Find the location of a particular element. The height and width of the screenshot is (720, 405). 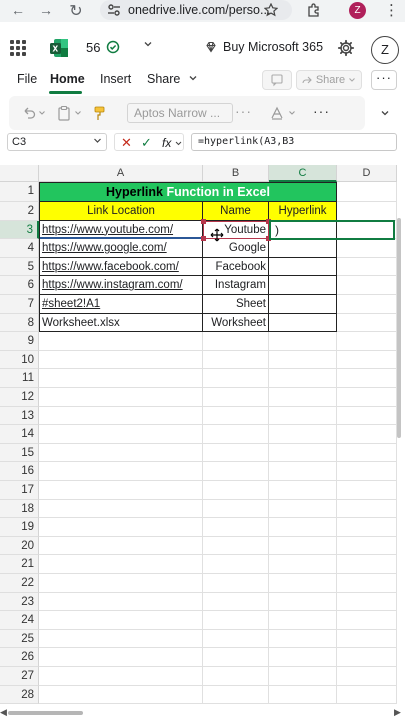

row-header-12: 12 is located at coordinates (19, 397).